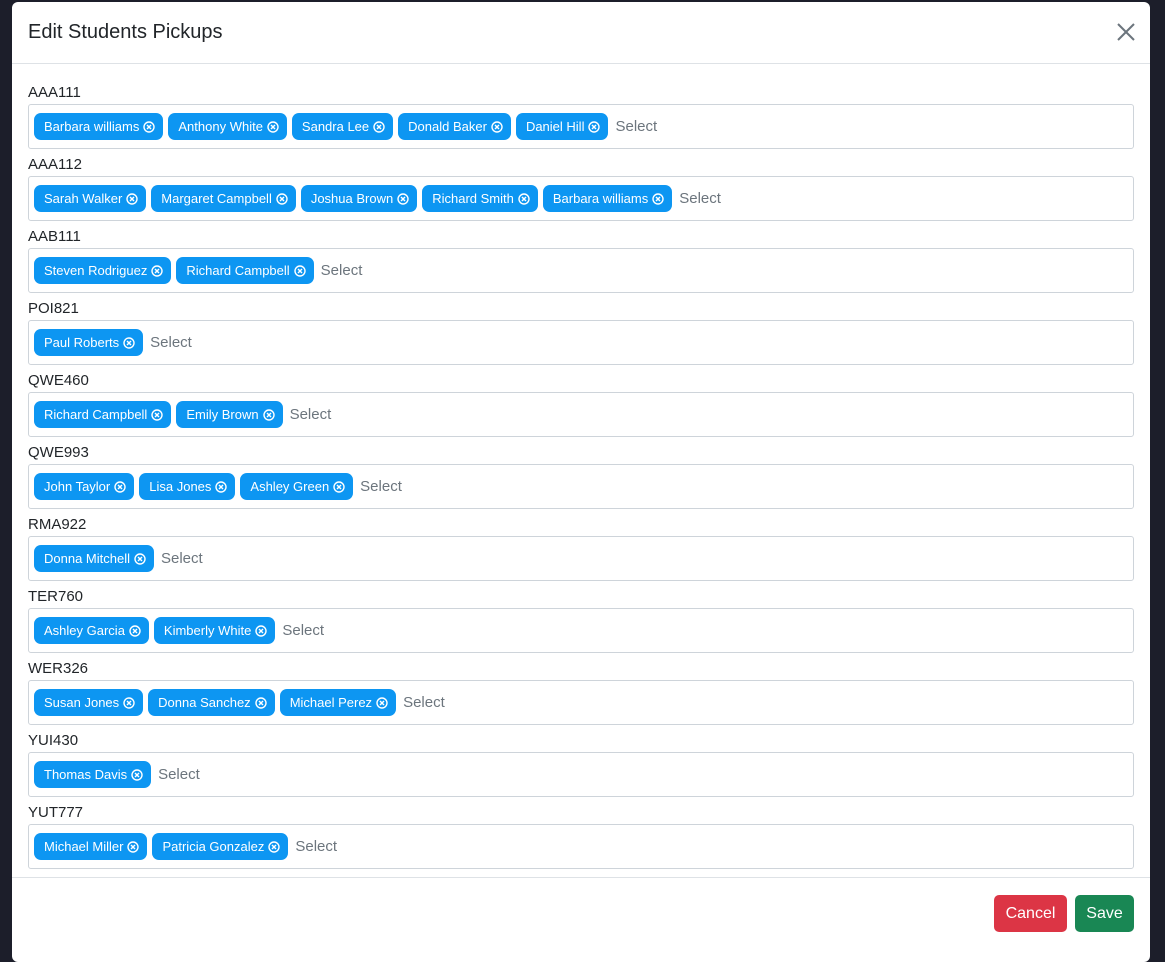  I want to click on chip-label: Paul Roberts, so click(82, 342).